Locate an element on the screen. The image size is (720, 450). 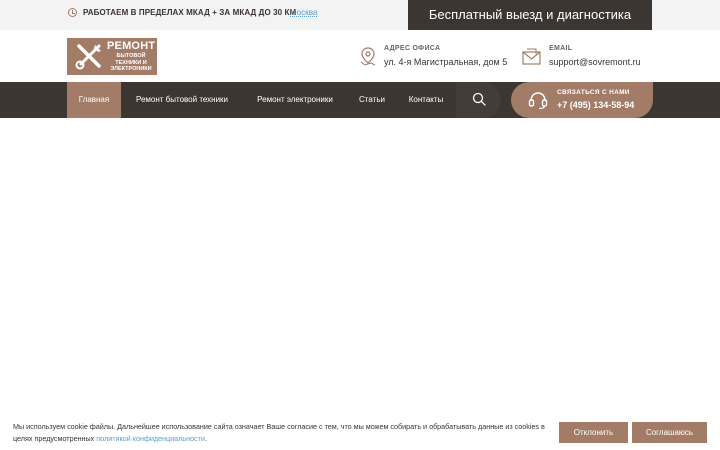
city-selector-link: Москва is located at coordinates (303, 12).